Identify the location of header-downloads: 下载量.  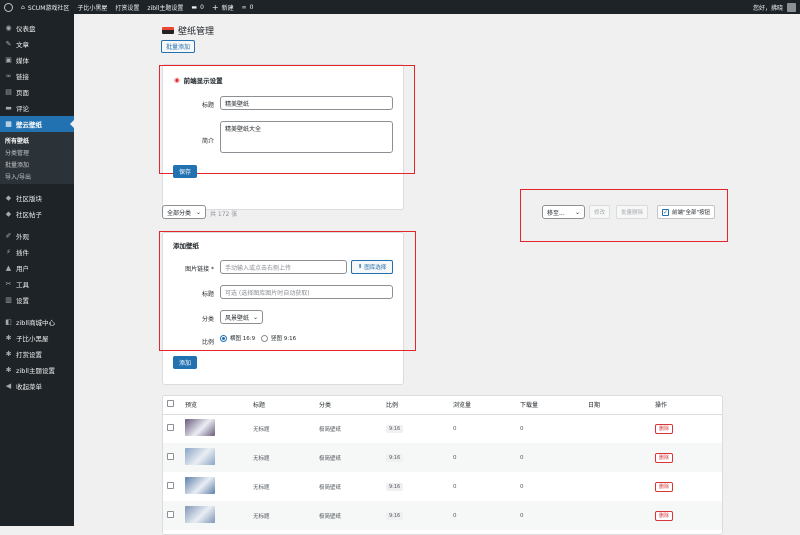
(550, 405).